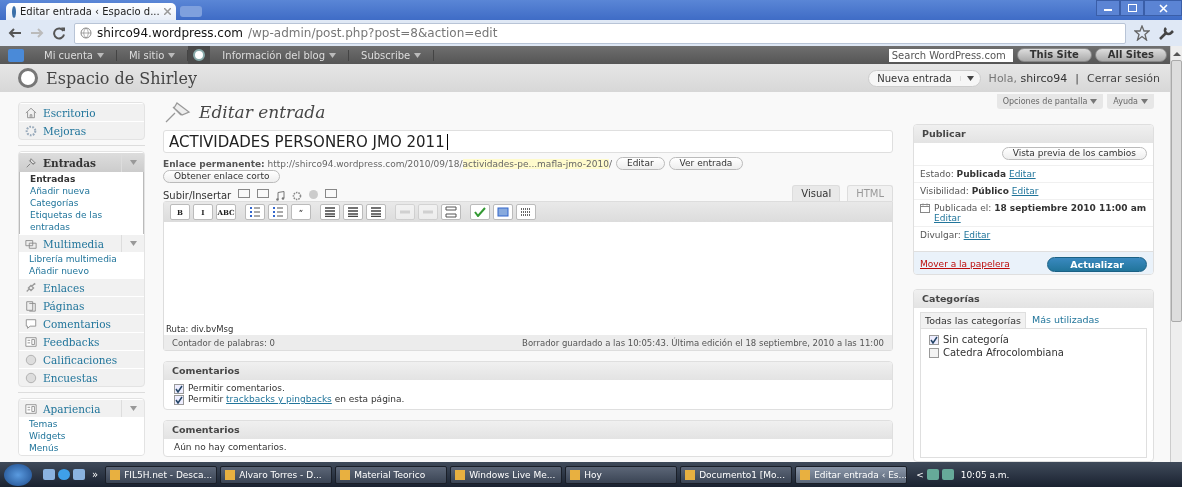 This screenshot has height=487, width=1182. I want to click on spell-button, so click(480, 212).